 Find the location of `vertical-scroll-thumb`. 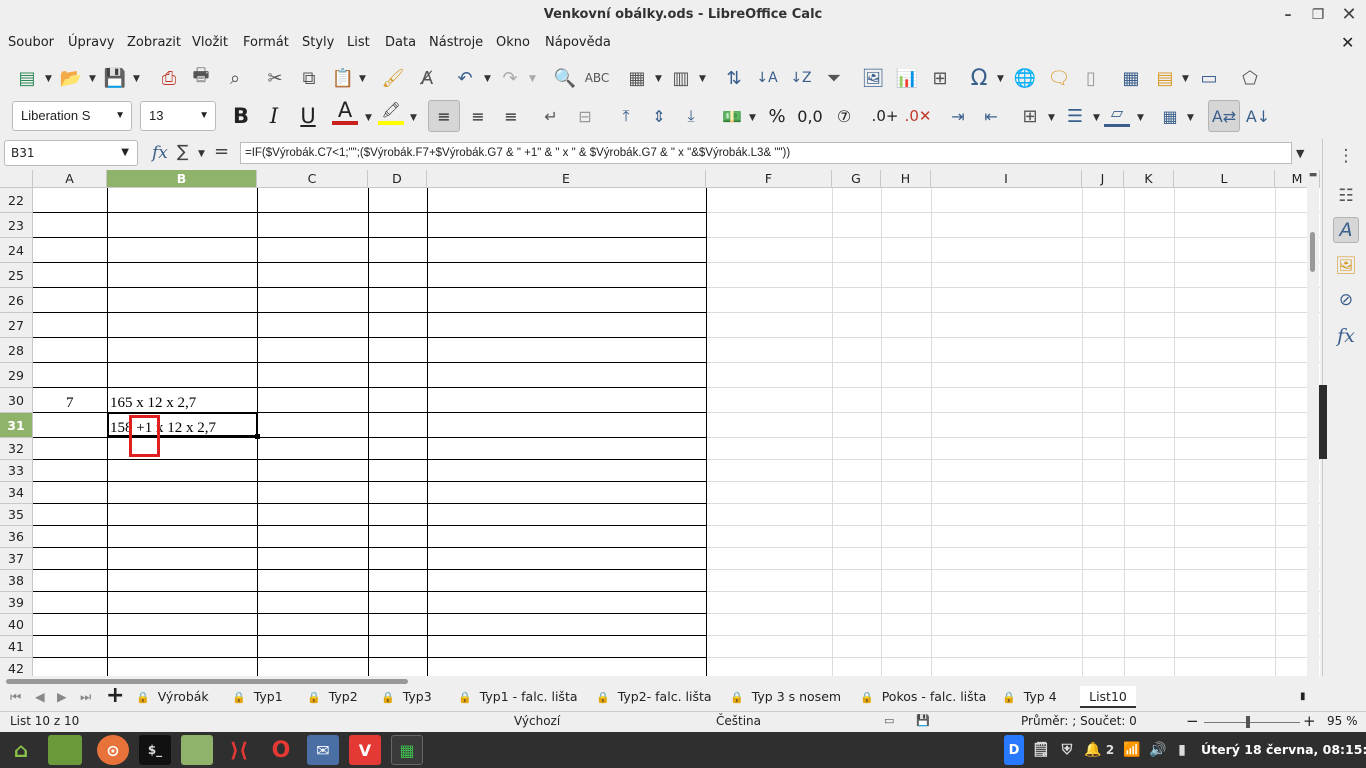

vertical-scroll-thumb is located at coordinates (1312, 252).